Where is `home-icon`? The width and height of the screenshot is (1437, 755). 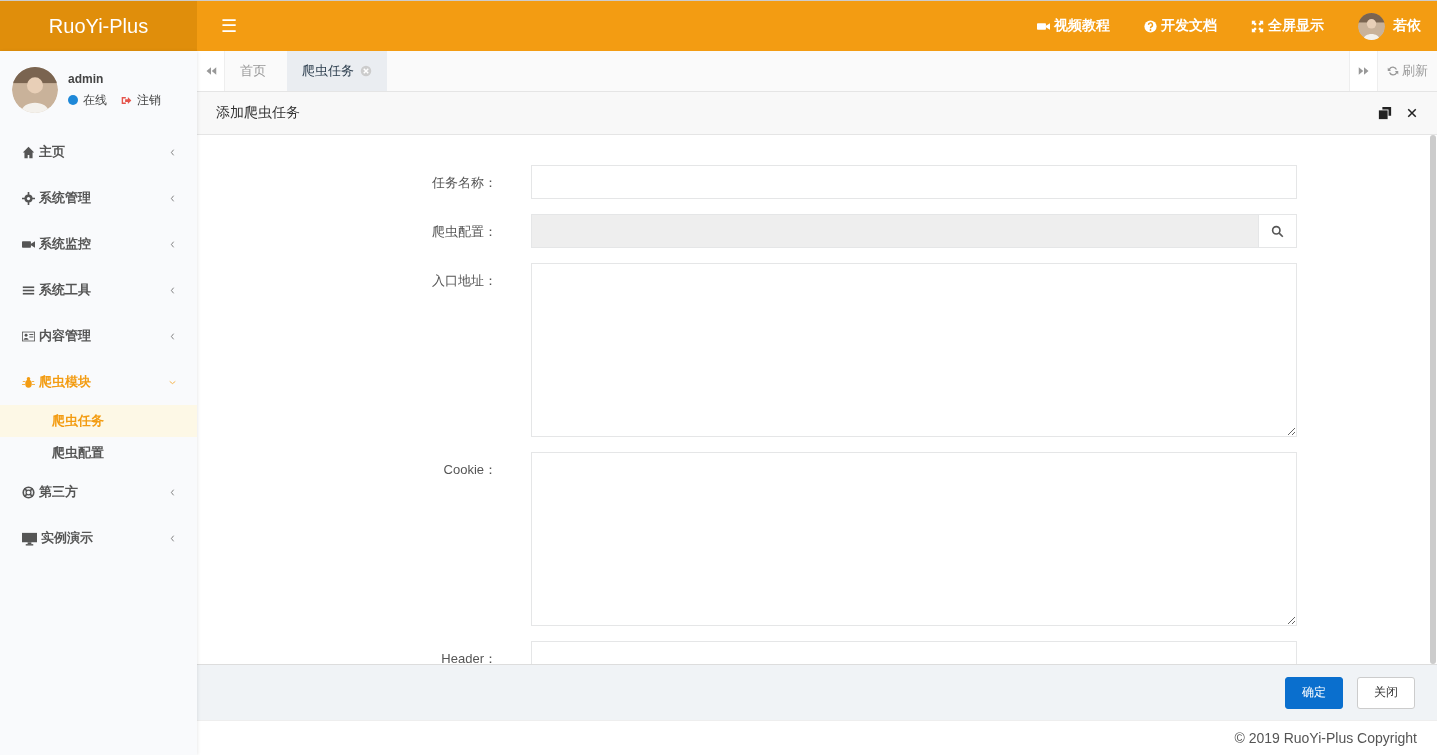 home-icon is located at coordinates (28, 152).